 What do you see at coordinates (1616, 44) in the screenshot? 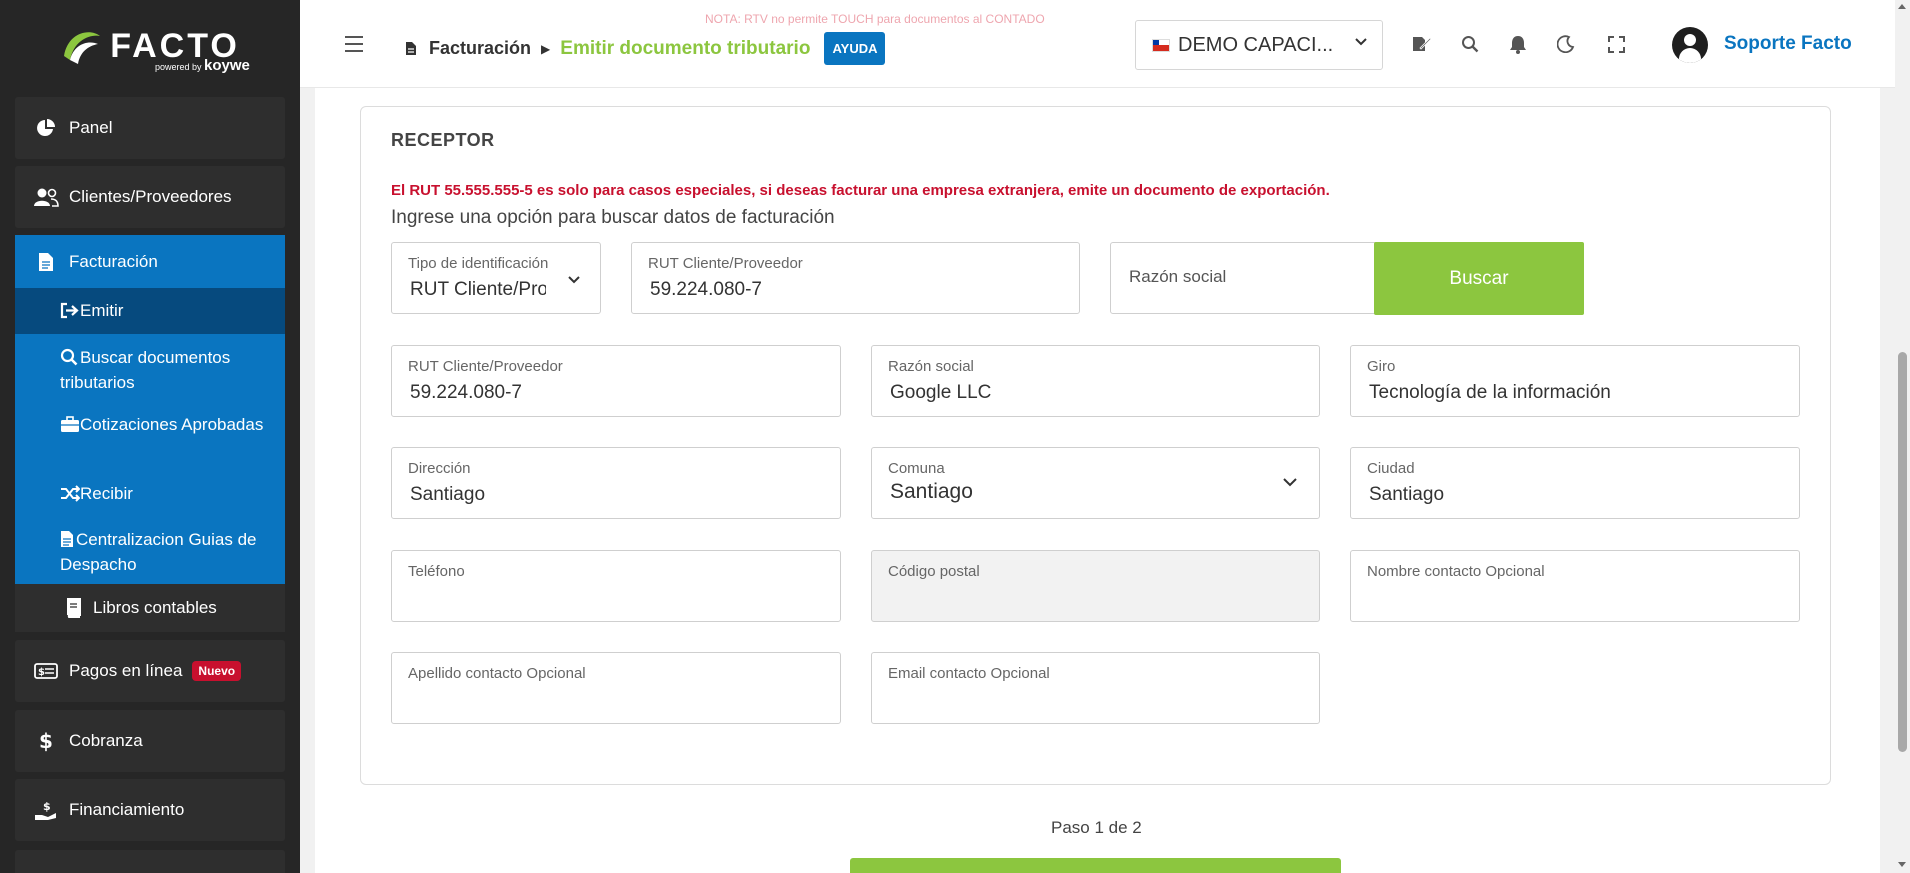
I see `fullscreen-icon` at bounding box center [1616, 44].